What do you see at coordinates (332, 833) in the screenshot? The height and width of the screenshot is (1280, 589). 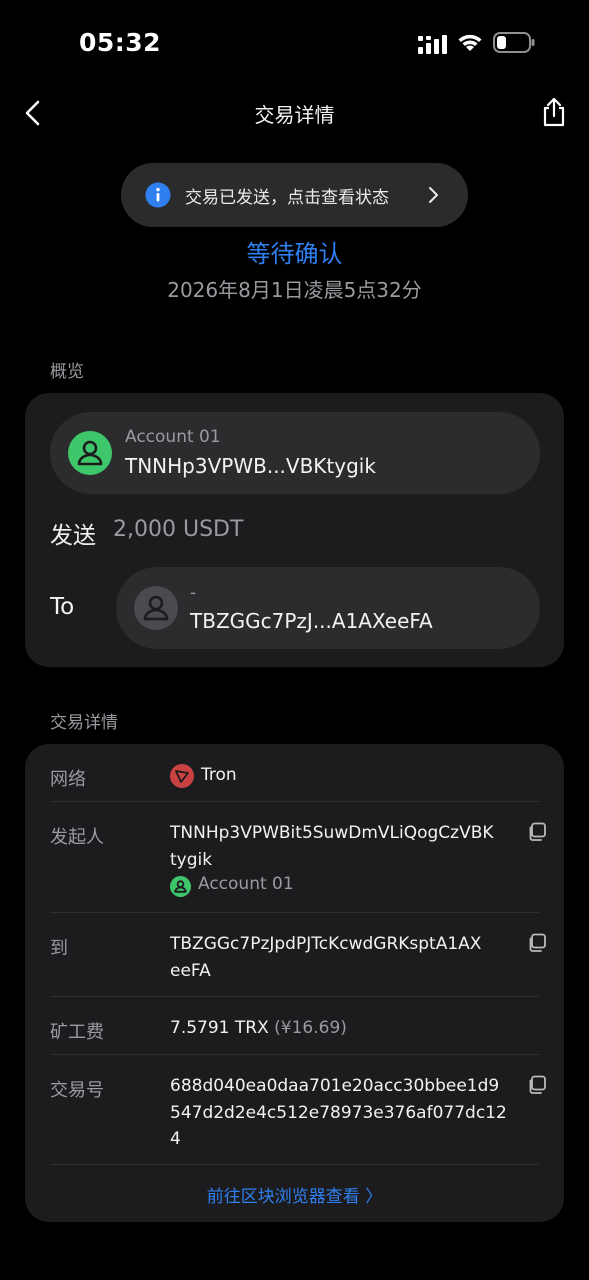 I see `initiator-address-line1: TNNHp3VPWBit5SuwDmVLiQogCzVBK` at bounding box center [332, 833].